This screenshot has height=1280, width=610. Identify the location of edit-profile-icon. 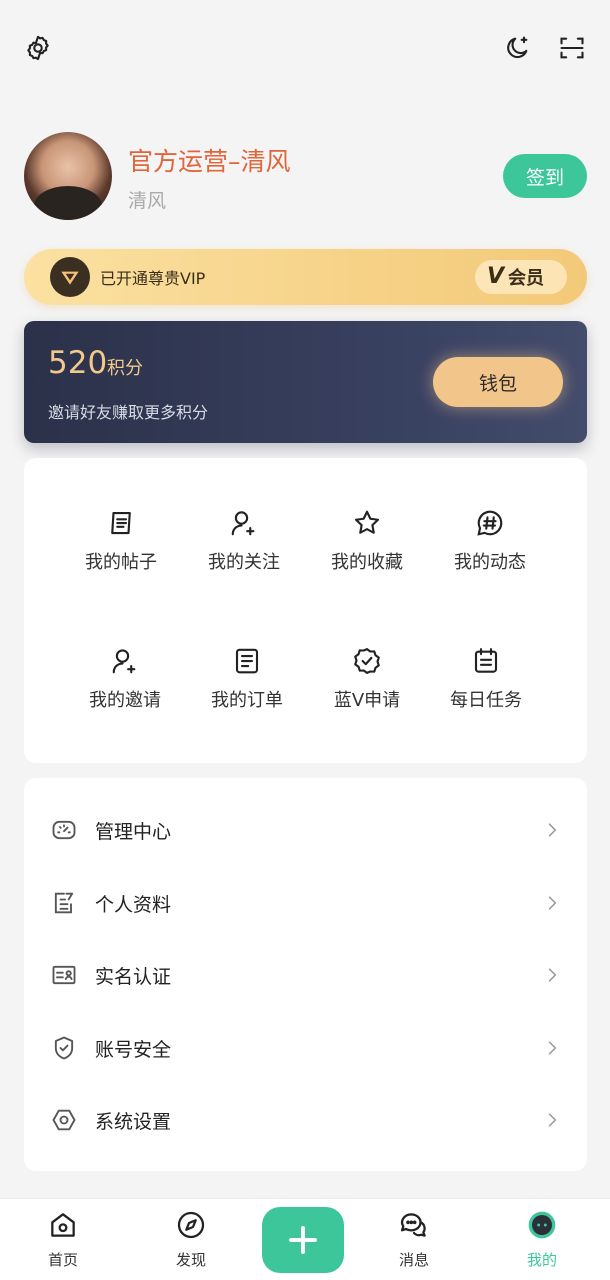
(64, 903).